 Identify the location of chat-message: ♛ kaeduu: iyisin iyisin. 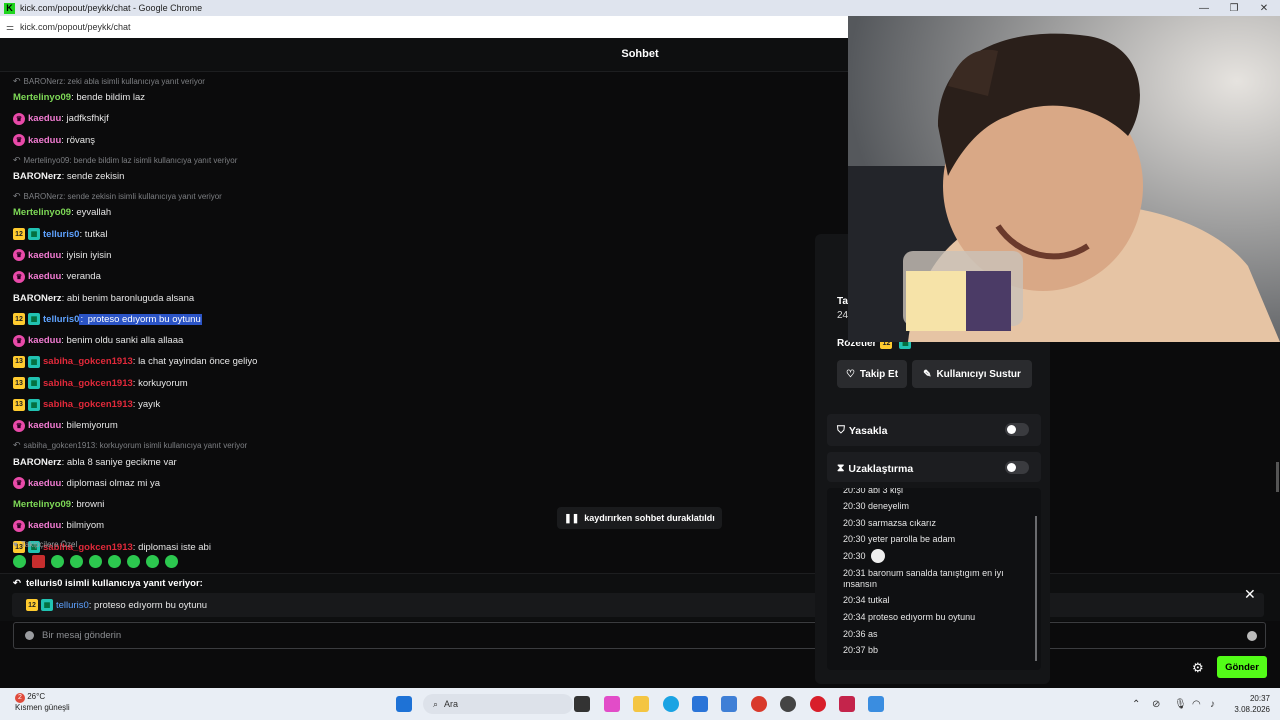
(413, 255).